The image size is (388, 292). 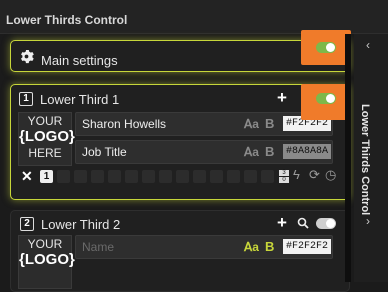 I want to click on lower-third-1-toggle, so click(x=326, y=98).